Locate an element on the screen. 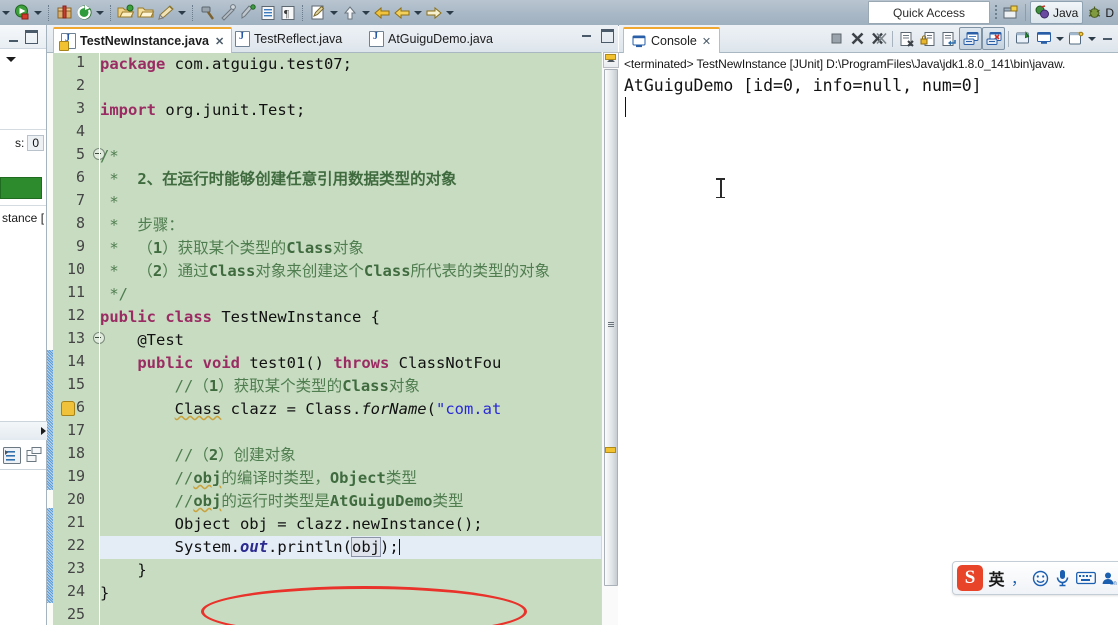 Image resolution: width=1118 pixels, height=625 pixels. console-error-icon is located at coordinates (993, 38).